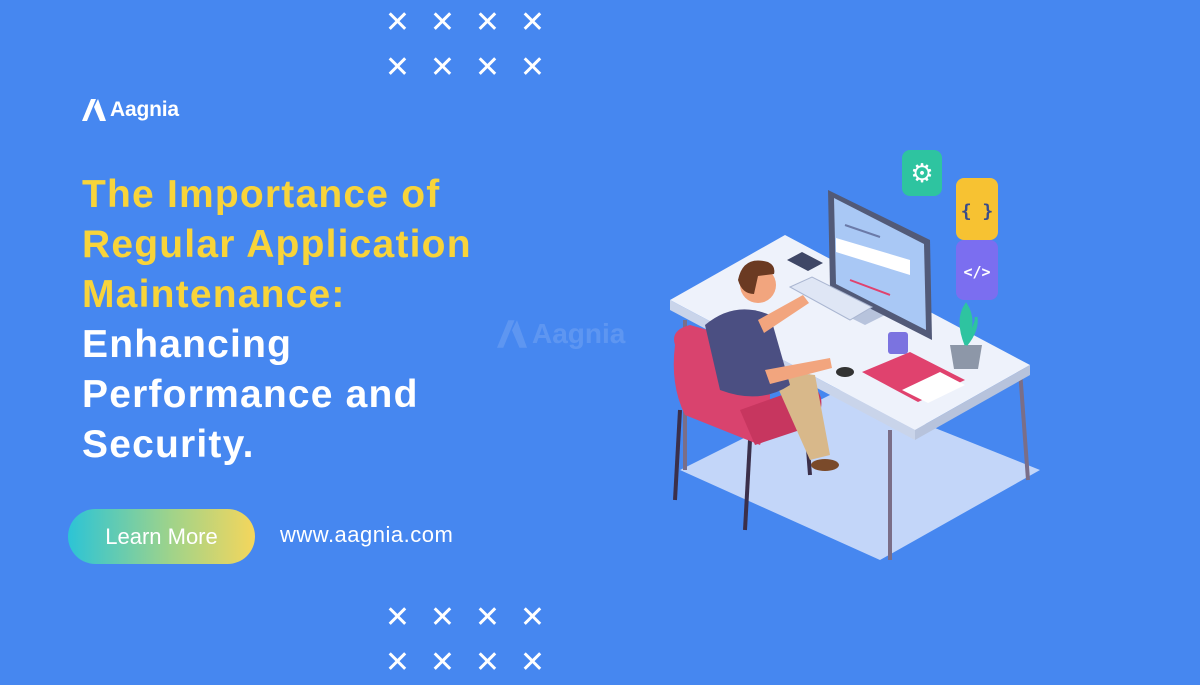  I want to click on chair-leg, so click(677, 455).